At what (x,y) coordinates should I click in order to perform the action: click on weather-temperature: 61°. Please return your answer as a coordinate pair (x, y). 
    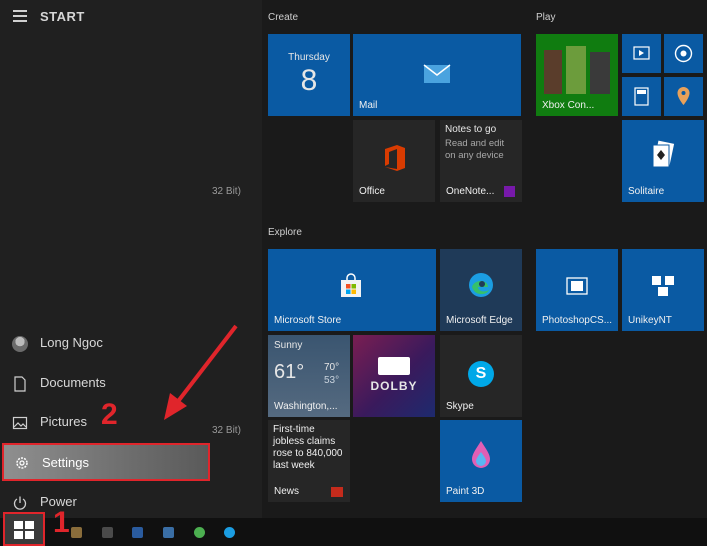
    Looking at the image, I should click on (289, 372).